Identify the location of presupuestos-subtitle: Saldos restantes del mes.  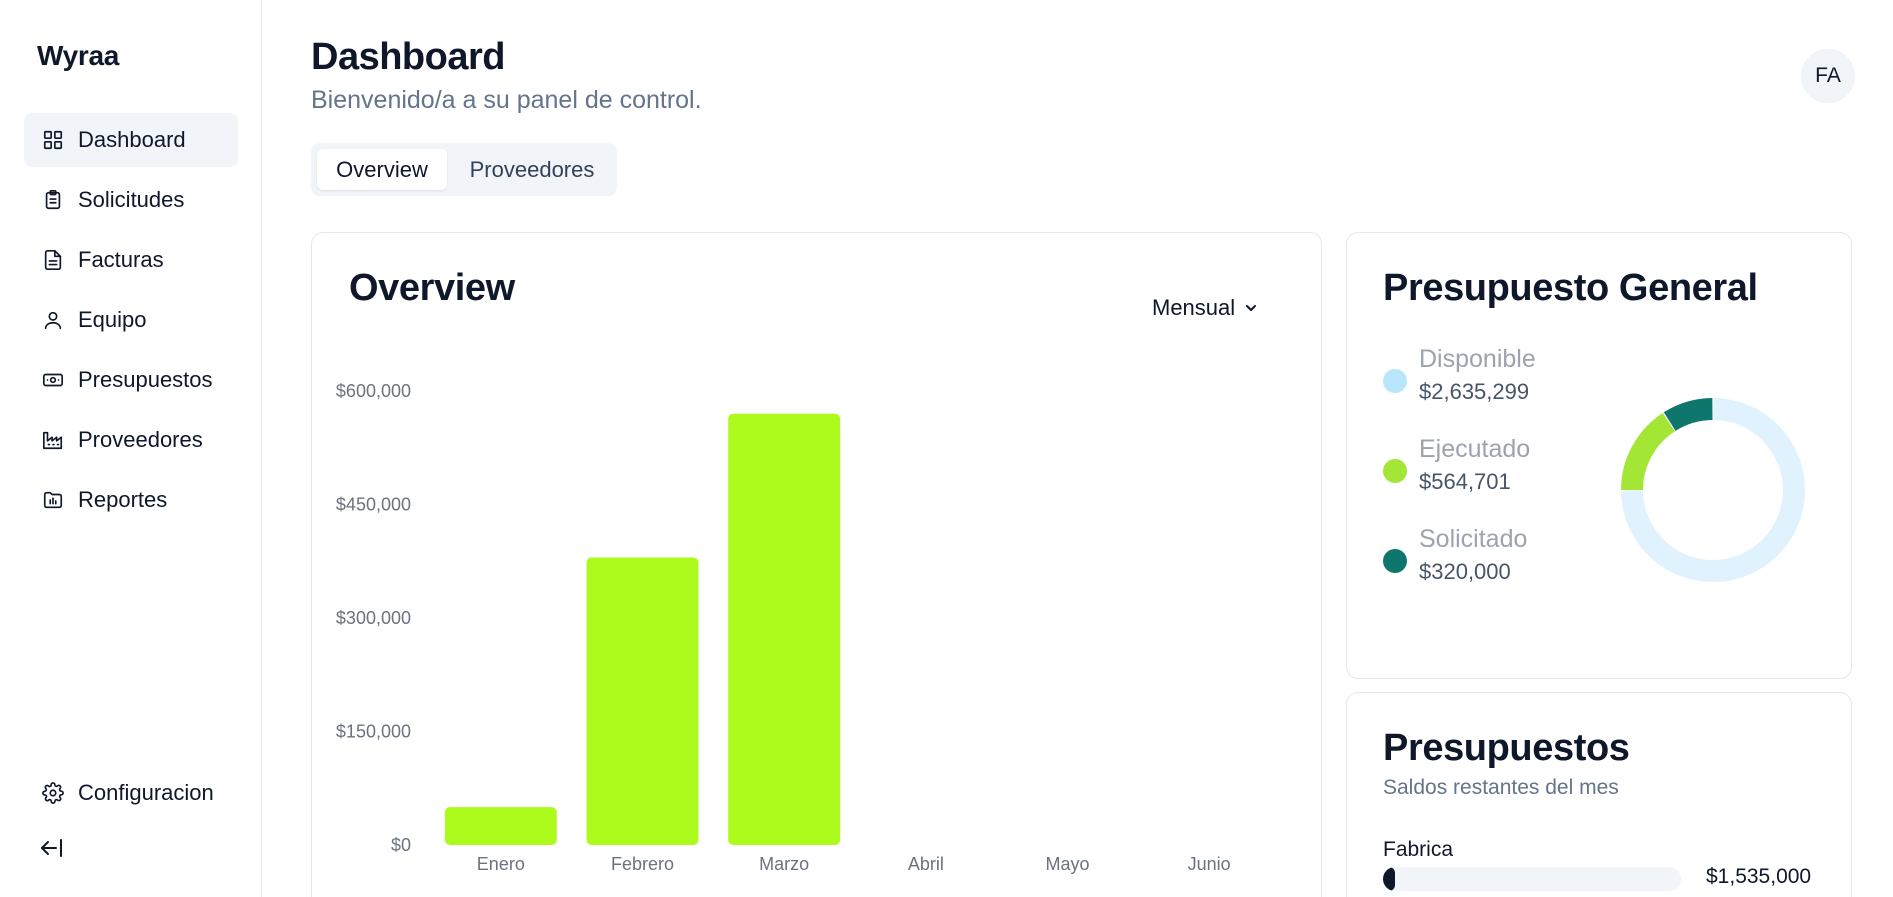
(1501, 787).